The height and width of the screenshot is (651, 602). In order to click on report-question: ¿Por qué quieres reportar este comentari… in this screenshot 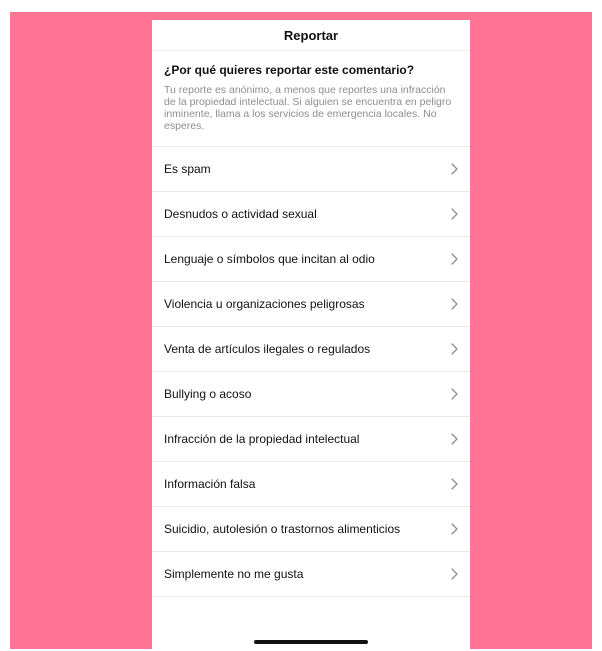, I will do `click(289, 70)`.